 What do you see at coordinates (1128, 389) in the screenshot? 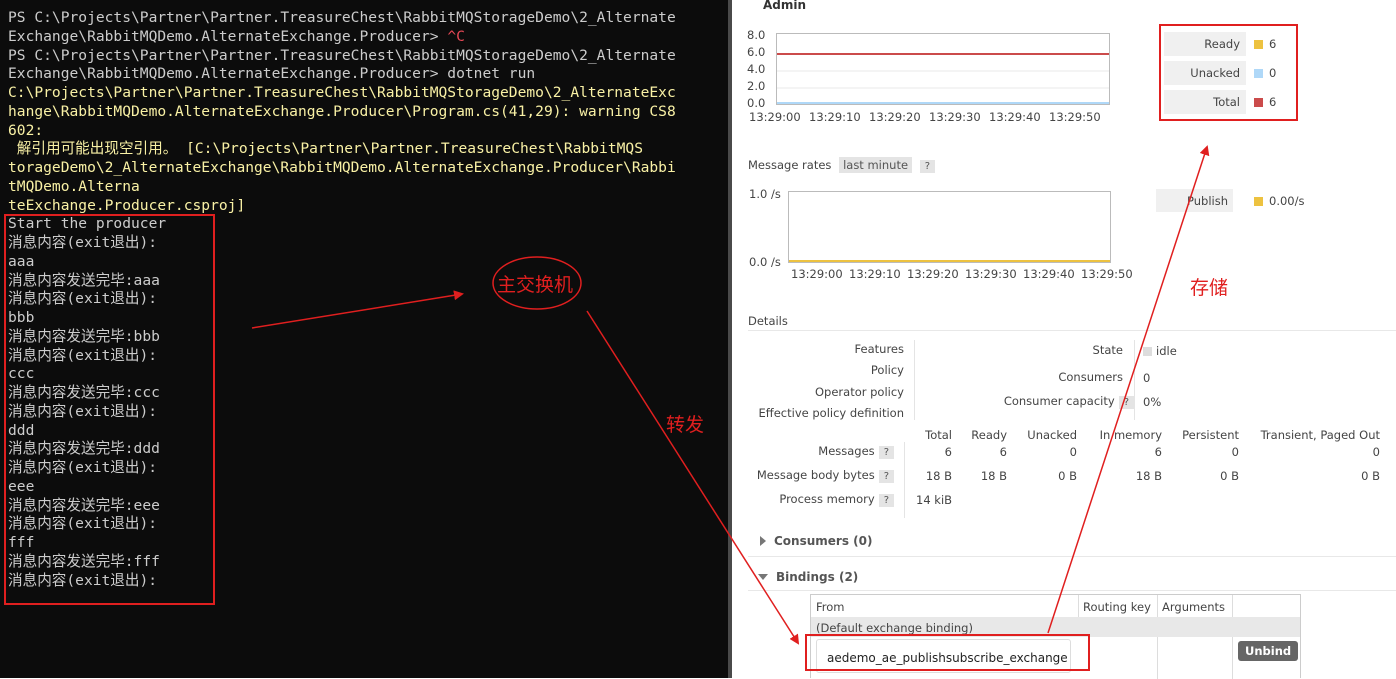
I see `annotation-arrow-store` at bounding box center [1128, 389].